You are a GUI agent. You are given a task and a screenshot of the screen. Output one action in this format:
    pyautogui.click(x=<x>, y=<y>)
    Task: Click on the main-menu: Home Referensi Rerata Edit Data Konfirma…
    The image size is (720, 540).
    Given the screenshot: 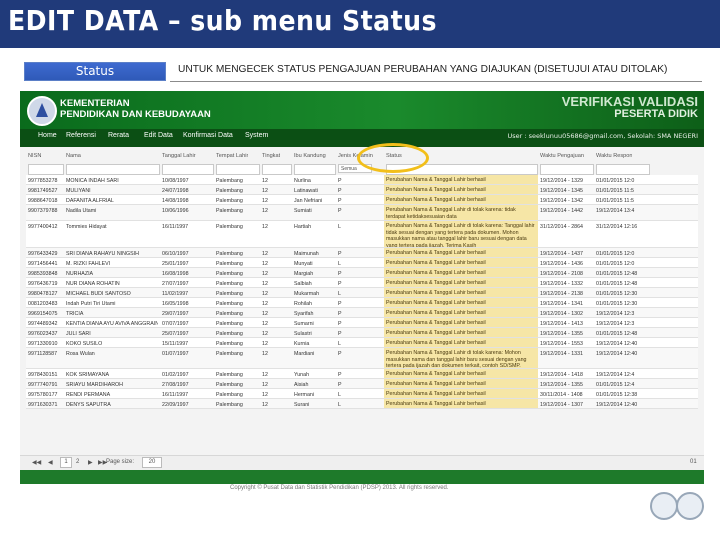 What is the action you would take?
    pyautogui.click(x=362, y=138)
    